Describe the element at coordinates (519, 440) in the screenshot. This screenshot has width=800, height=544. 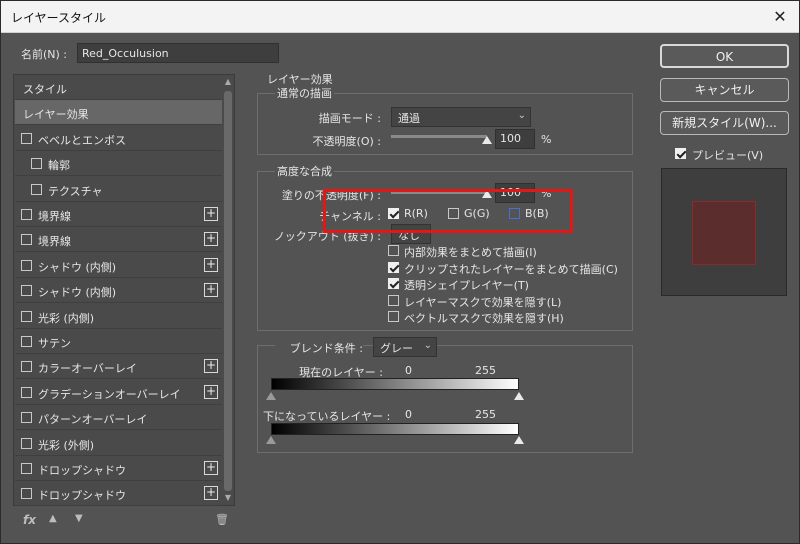
I see `underlying-white-knob` at that location.